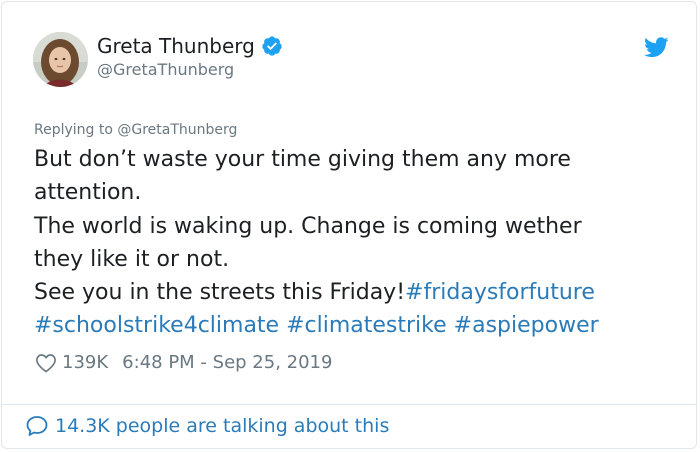  I want to click on speech-bubble-icon, so click(37, 426).